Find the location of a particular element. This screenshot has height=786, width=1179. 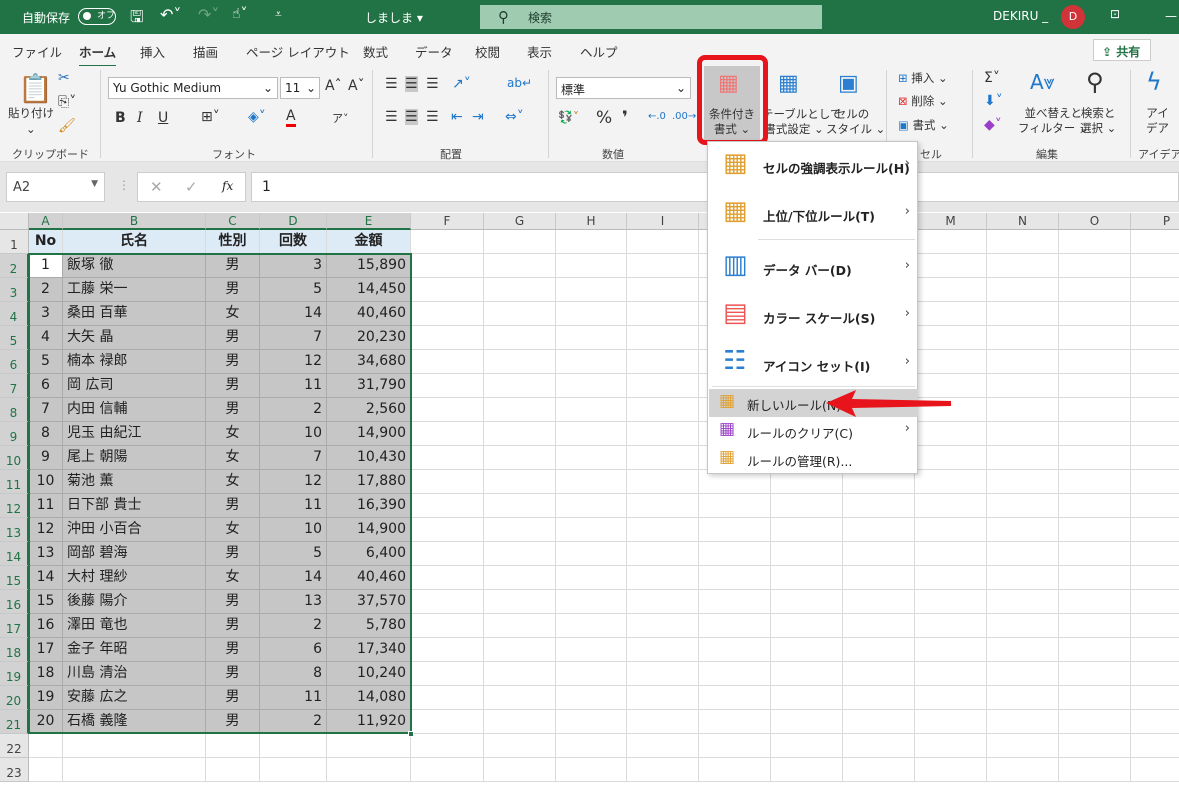

cell-P18 is located at coordinates (1155, 650).